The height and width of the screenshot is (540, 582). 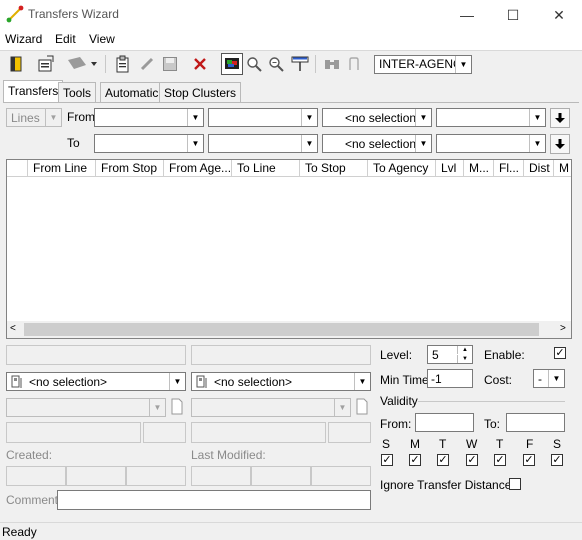 I want to click on menu-view: View, so click(x=102, y=39).